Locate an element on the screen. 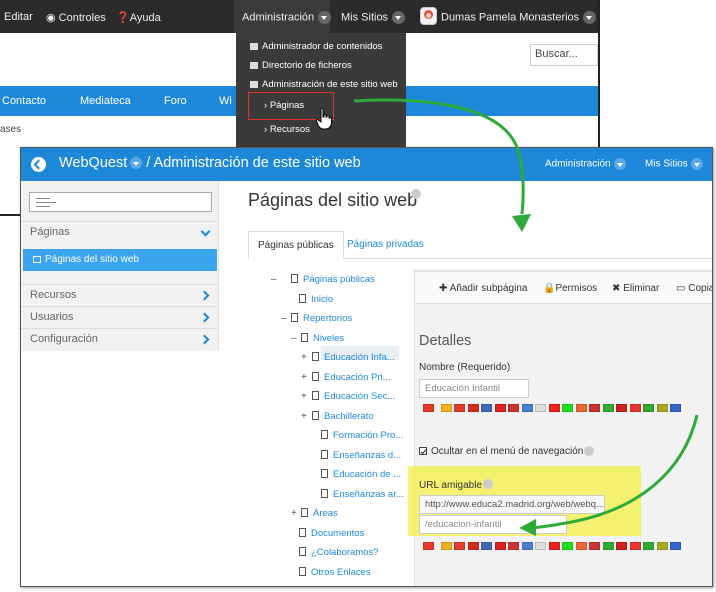 Image resolution: width=716 pixels, height=592 pixels. tree-item: Inicio is located at coordinates (316, 299).